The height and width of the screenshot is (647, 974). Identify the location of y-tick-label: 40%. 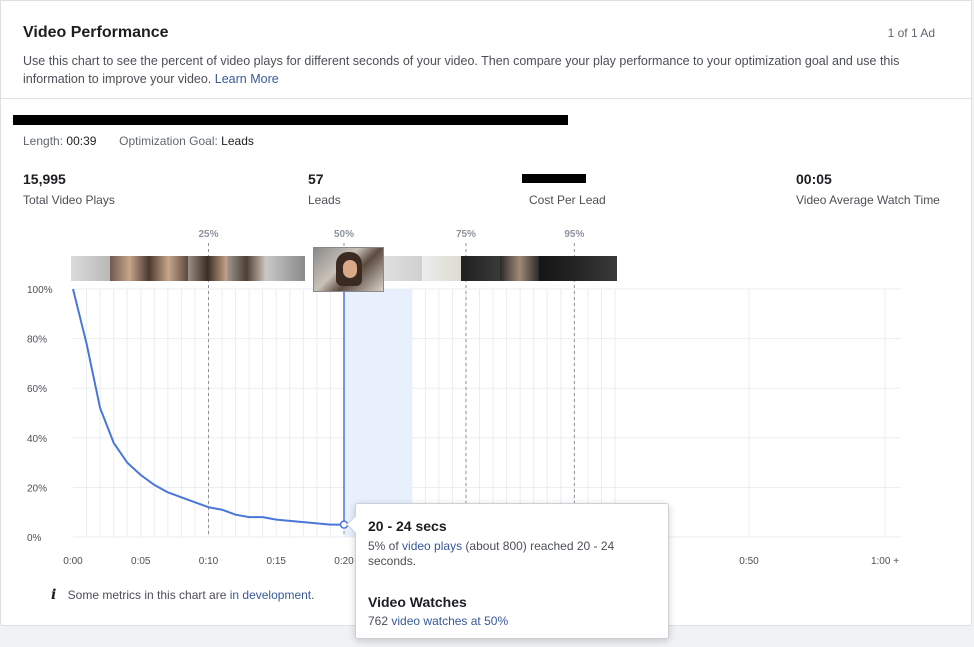
(37, 439).